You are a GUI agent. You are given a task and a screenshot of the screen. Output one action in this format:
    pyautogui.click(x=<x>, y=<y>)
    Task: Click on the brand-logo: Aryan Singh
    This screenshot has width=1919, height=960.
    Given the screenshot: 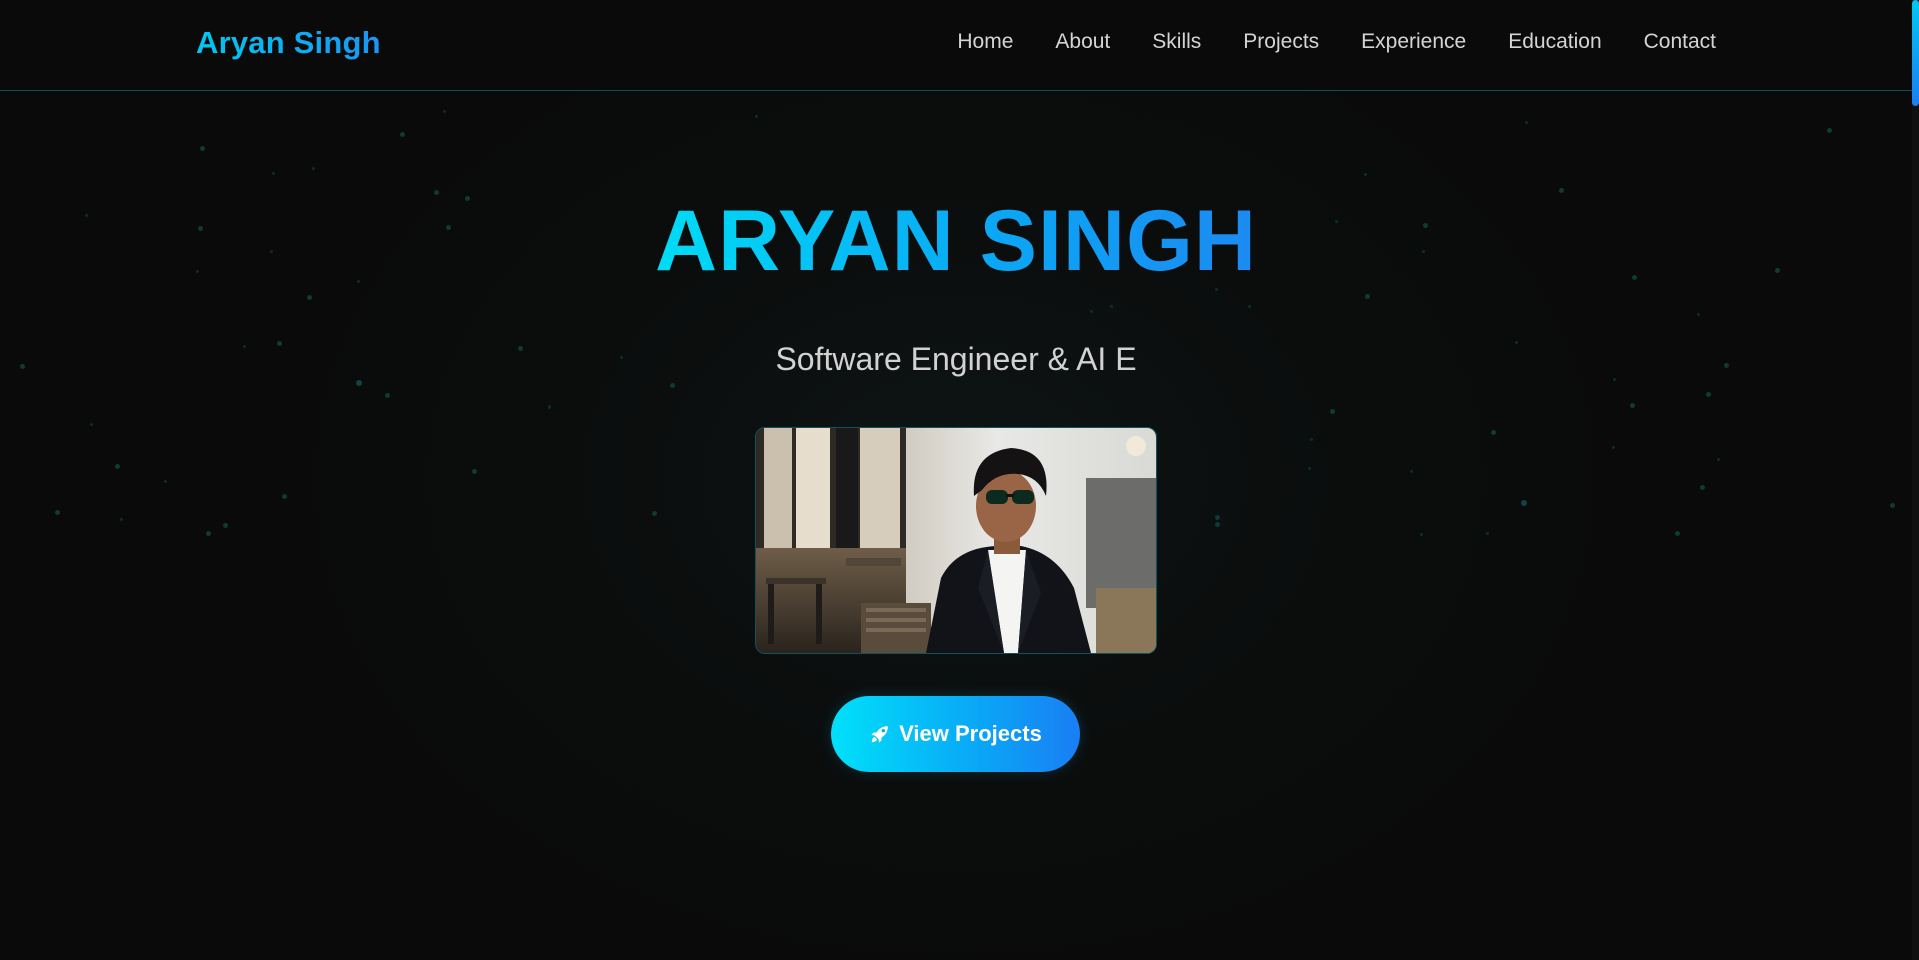 What is the action you would take?
    pyautogui.click(x=288, y=43)
    